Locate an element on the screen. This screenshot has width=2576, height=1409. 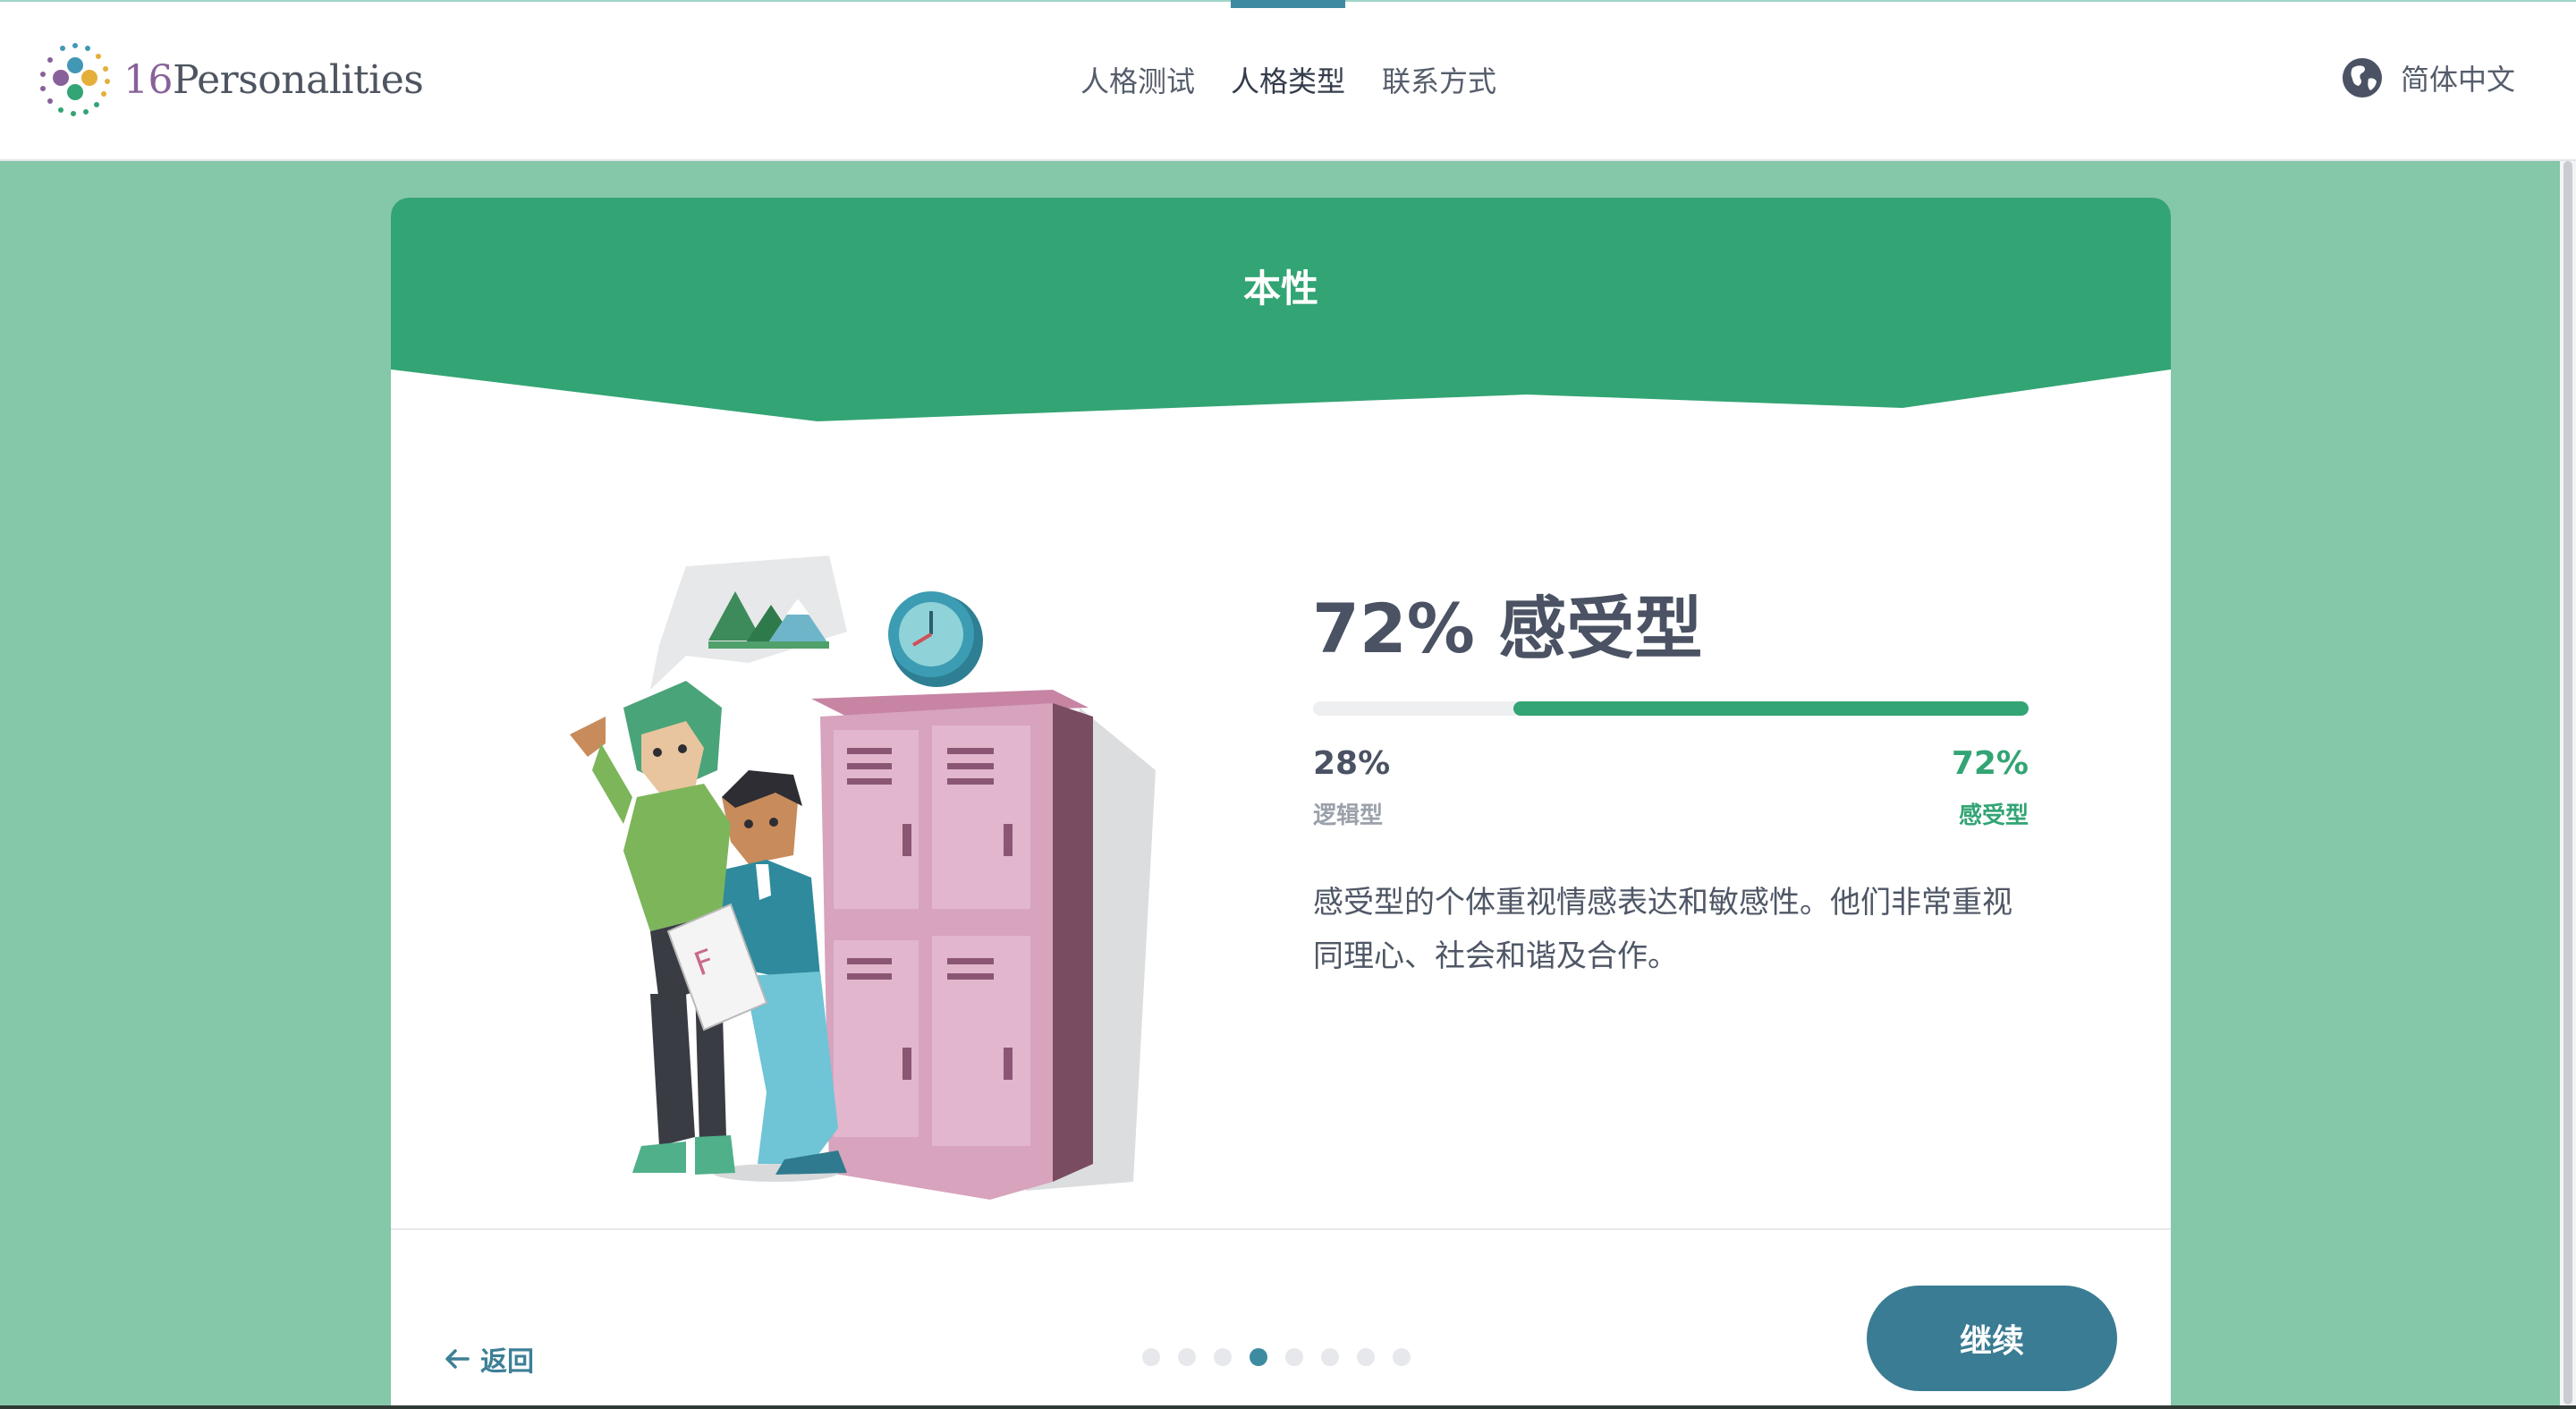
trait-progress-bar is located at coordinates (1671, 709).